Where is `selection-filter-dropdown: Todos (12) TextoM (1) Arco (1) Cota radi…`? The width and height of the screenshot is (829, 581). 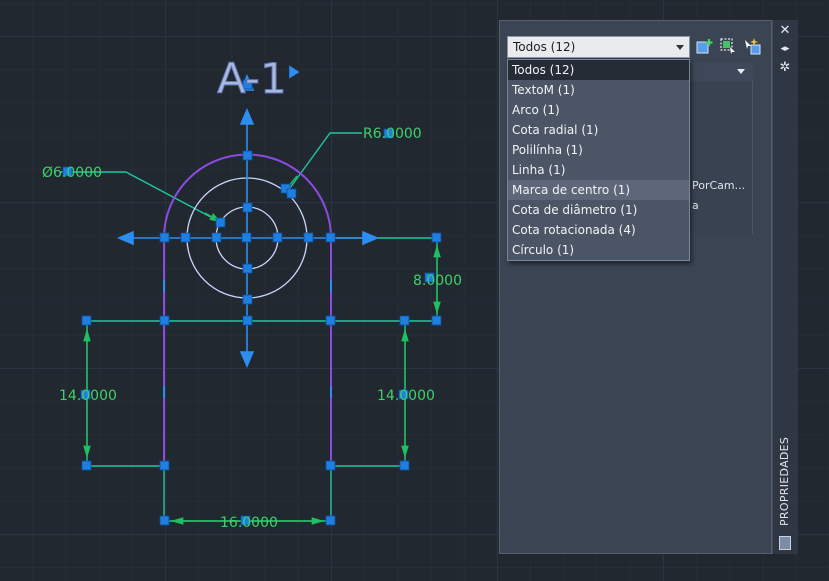 selection-filter-dropdown: Todos (12) TextoM (1) Arco (1) Cota radi… is located at coordinates (598, 160).